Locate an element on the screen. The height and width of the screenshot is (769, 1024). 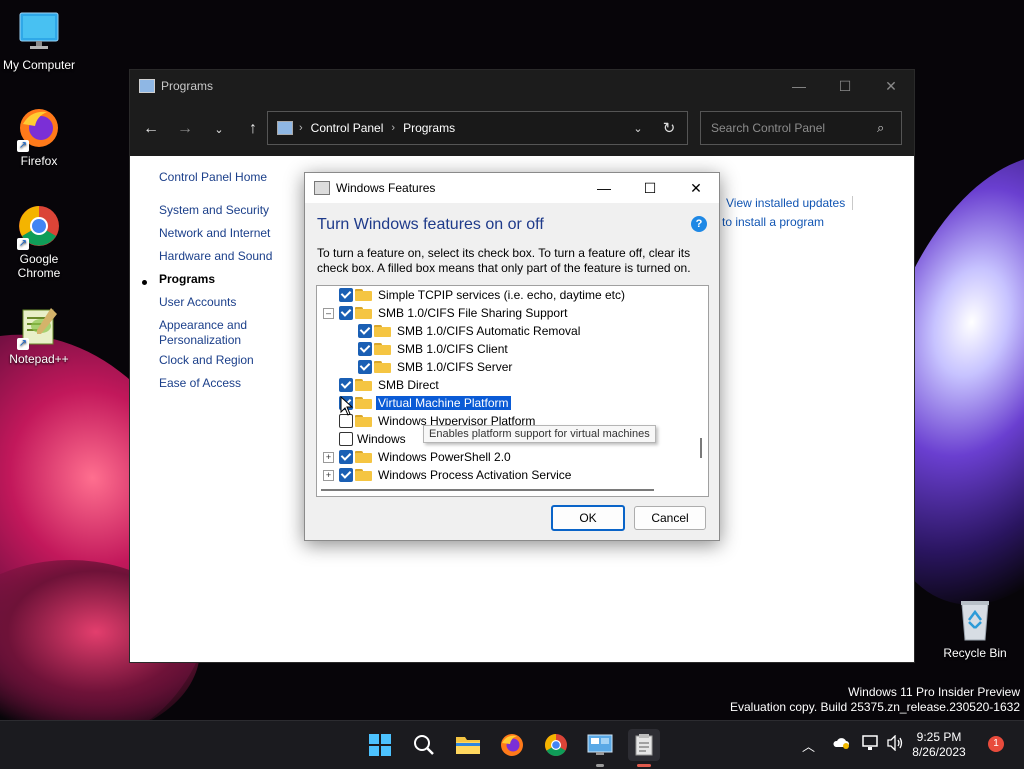
feature-row: Windows is located at coordinates (373, 439).